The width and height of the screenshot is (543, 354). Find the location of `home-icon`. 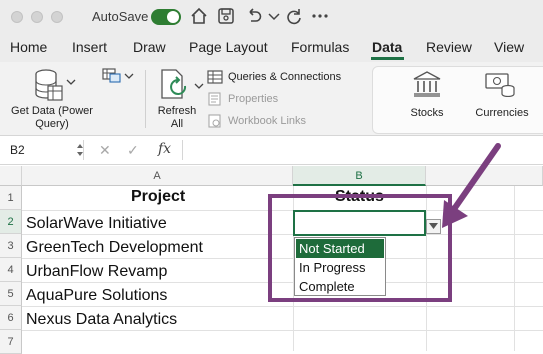

home-icon is located at coordinates (199, 16).